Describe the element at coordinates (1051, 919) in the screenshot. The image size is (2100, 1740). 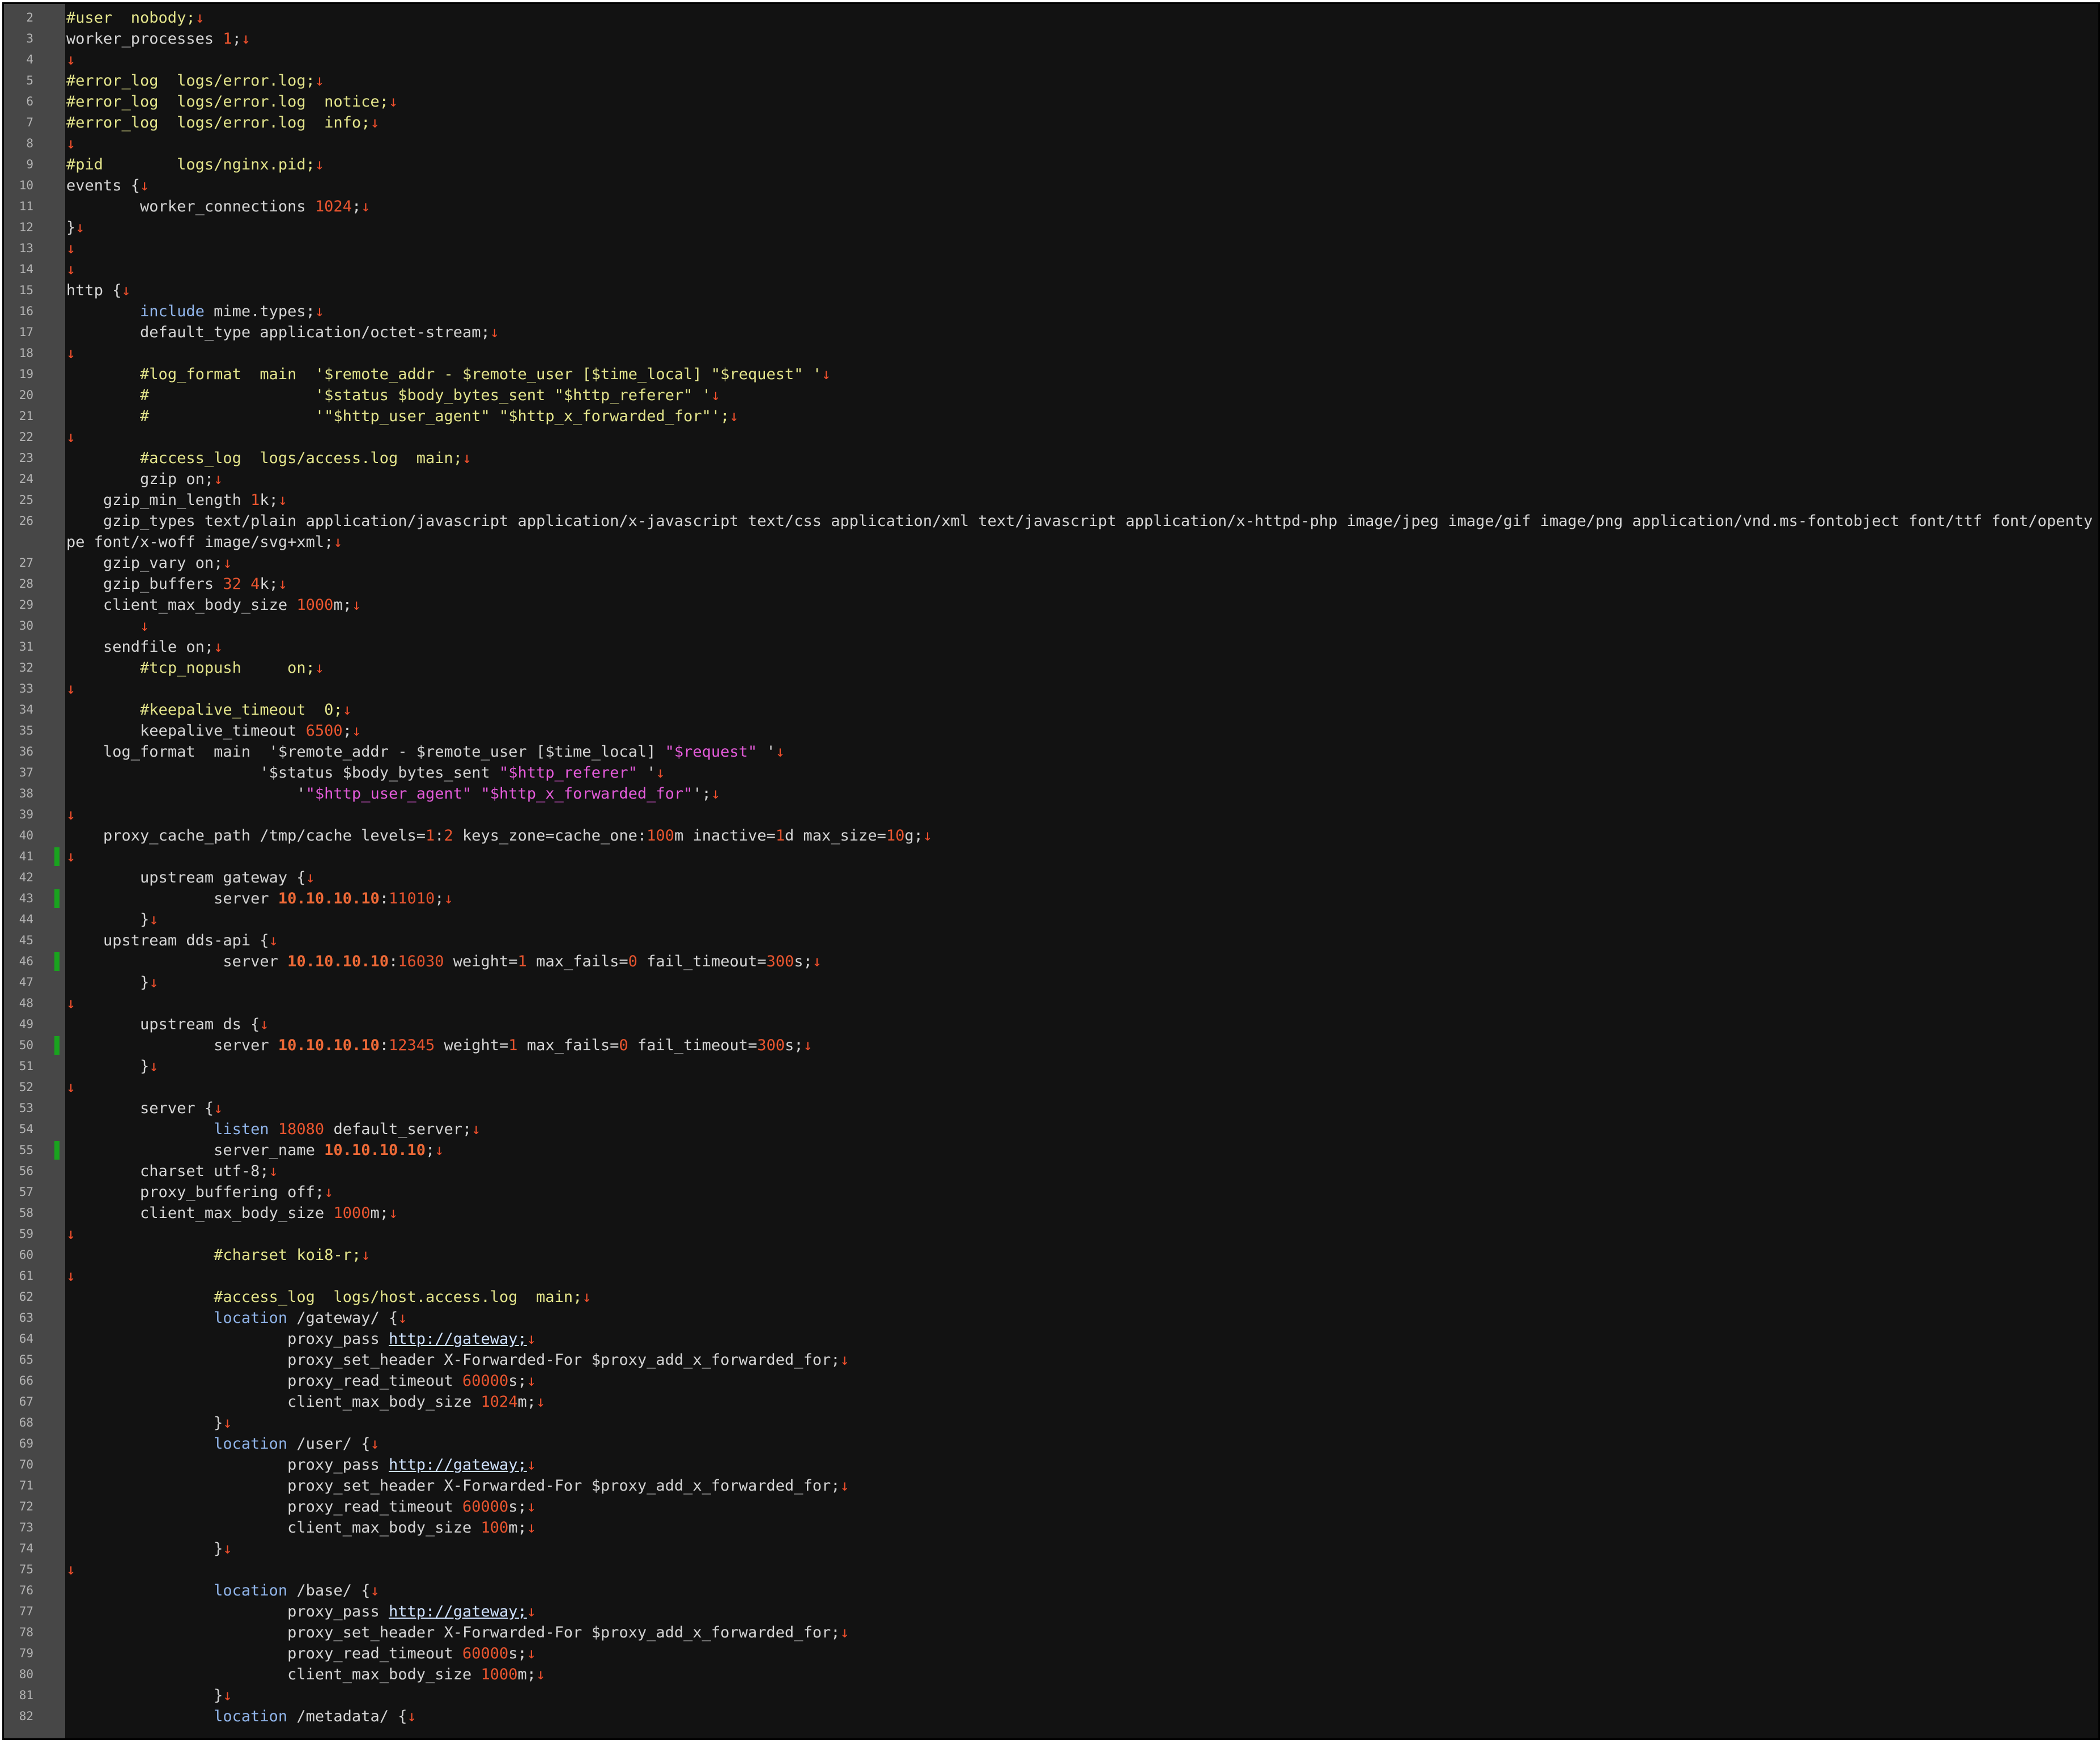
I see `code-line: 44 }↓` at that location.